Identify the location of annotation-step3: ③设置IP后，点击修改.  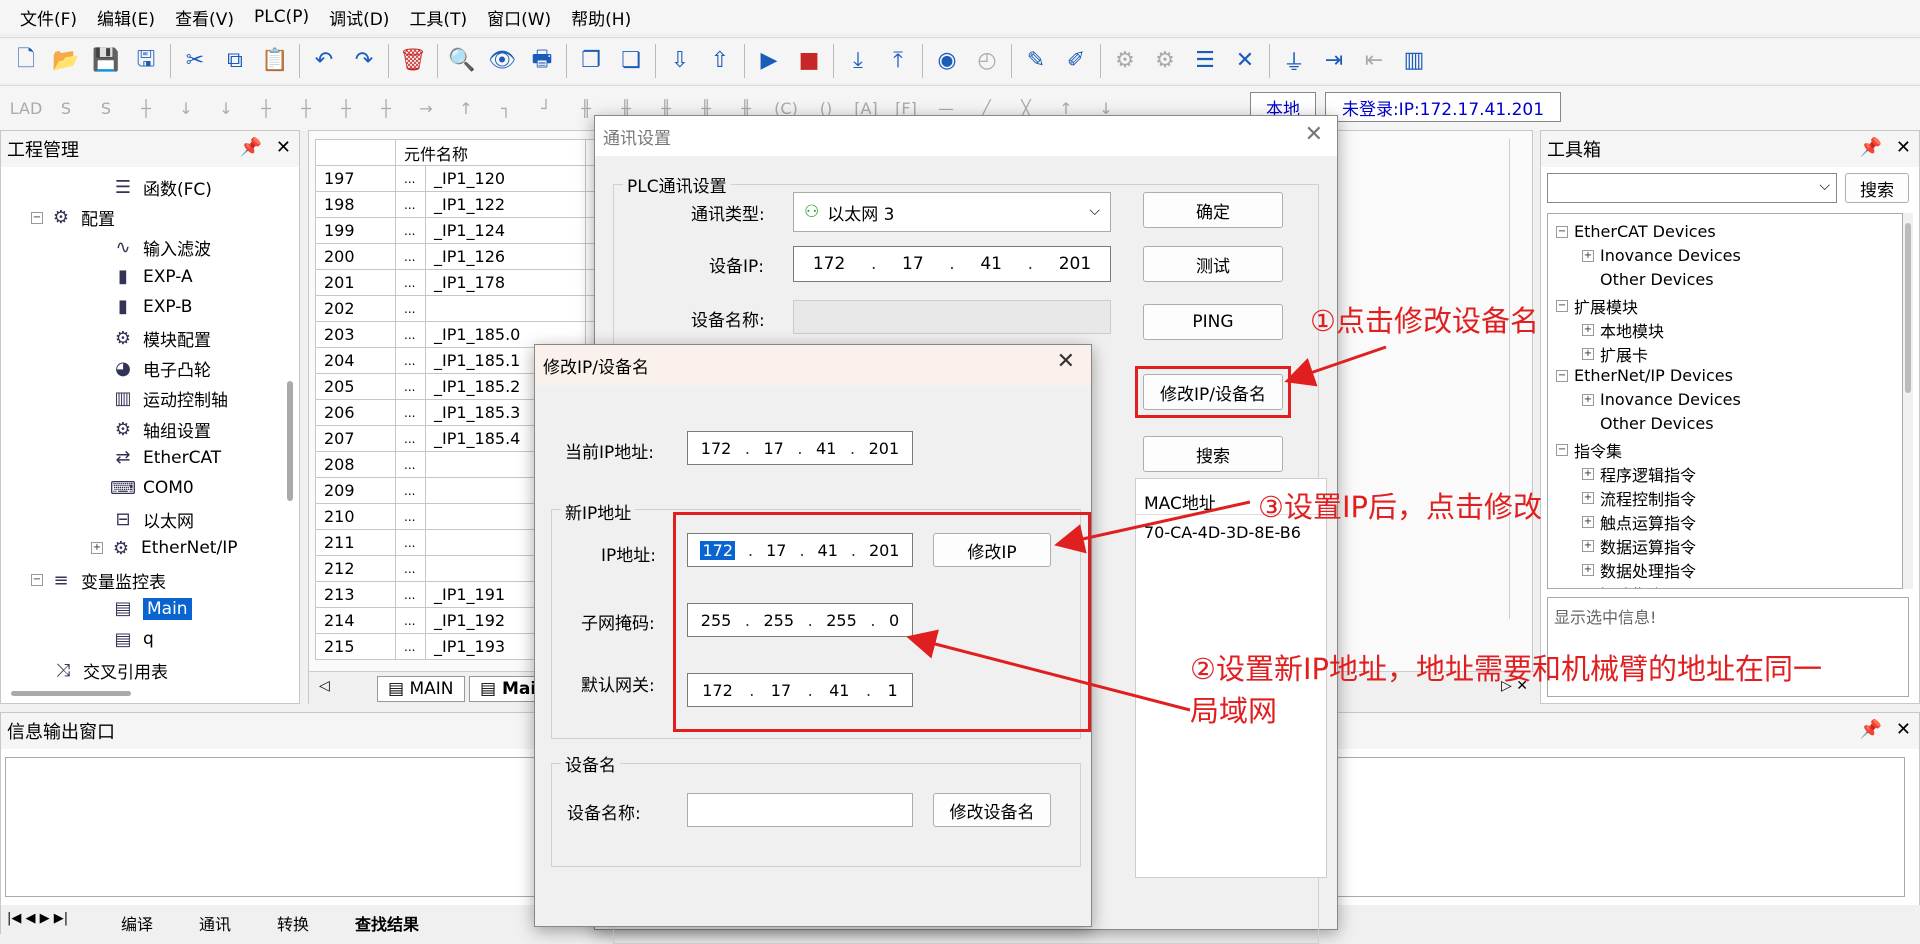
(1400, 507).